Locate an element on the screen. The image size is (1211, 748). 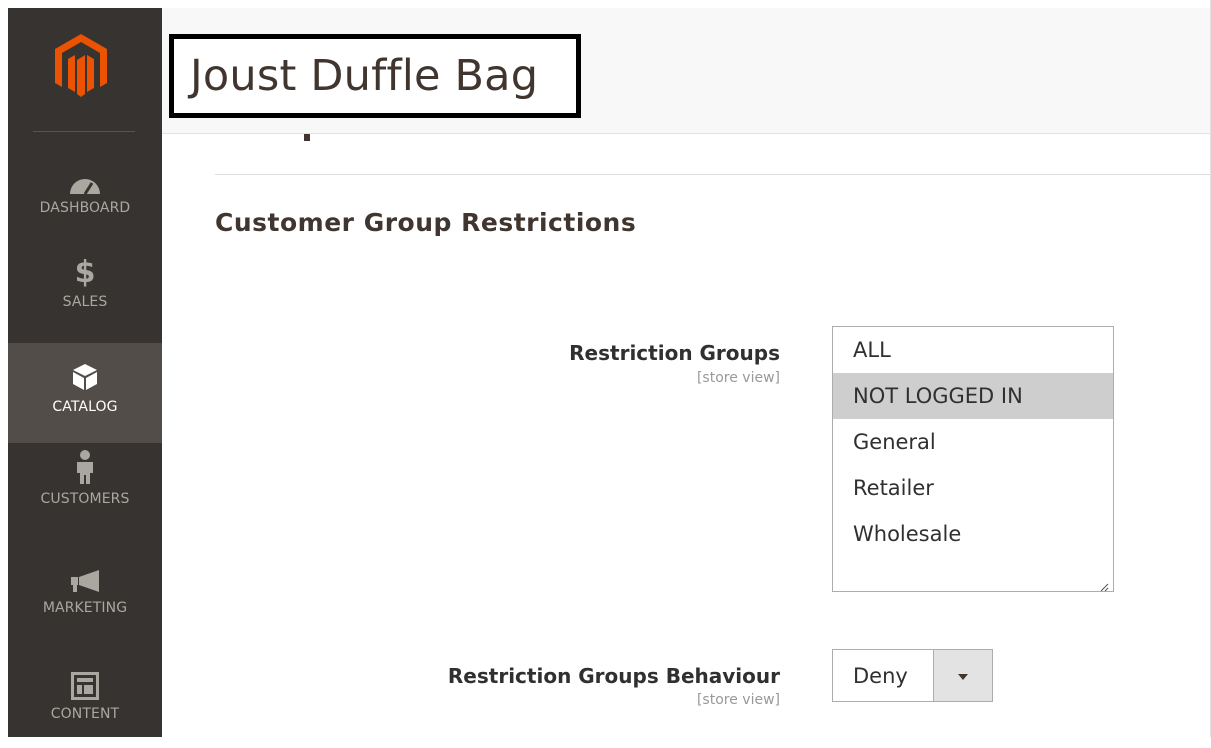
nav-item-customers: CUSTOMERS is located at coordinates (85, 493).